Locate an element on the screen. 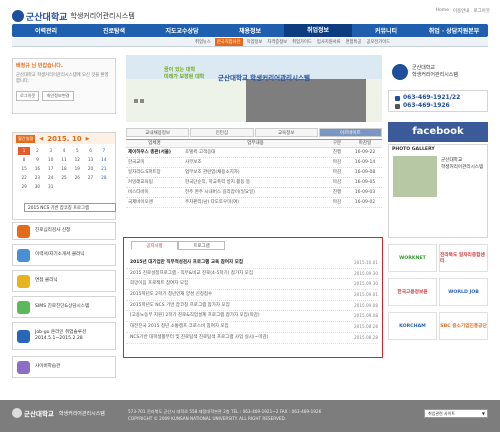 The height and width of the screenshot is (432, 500). calendar-day: 24 is located at coordinates (51, 178).